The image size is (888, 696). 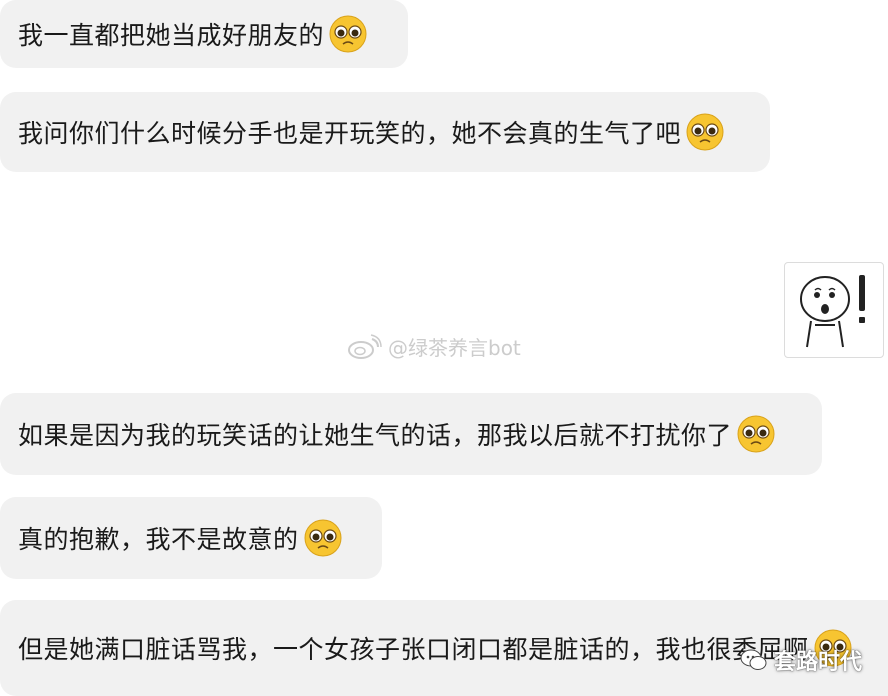 I want to click on message-bubble: 我一直都把她当成好朋友的, so click(x=204, y=34).